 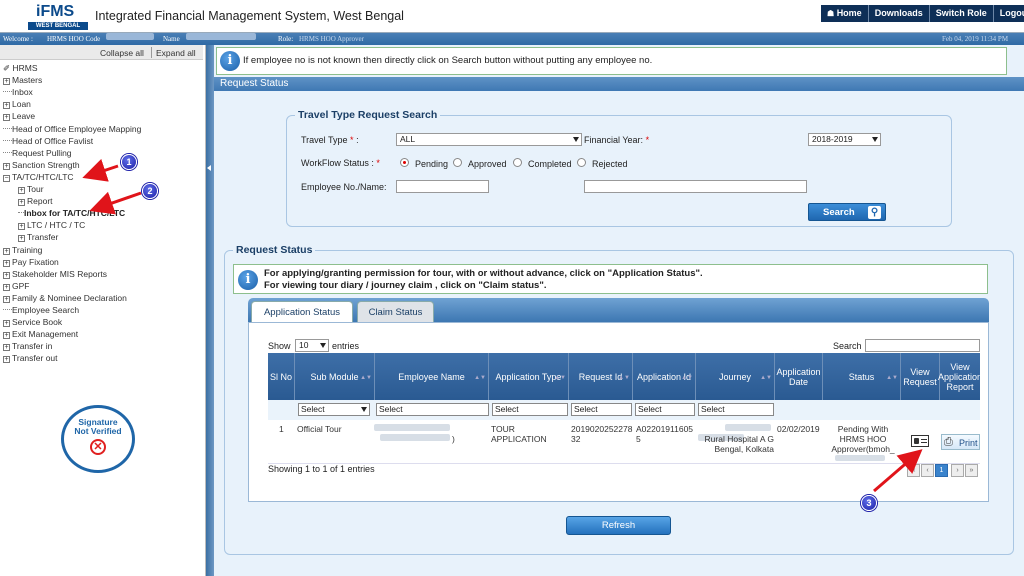 What do you see at coordinates (664, 376) in the screenshot?
I see `column-header-application-id: Application Id ▲▼` at bounding box center [664, 376].